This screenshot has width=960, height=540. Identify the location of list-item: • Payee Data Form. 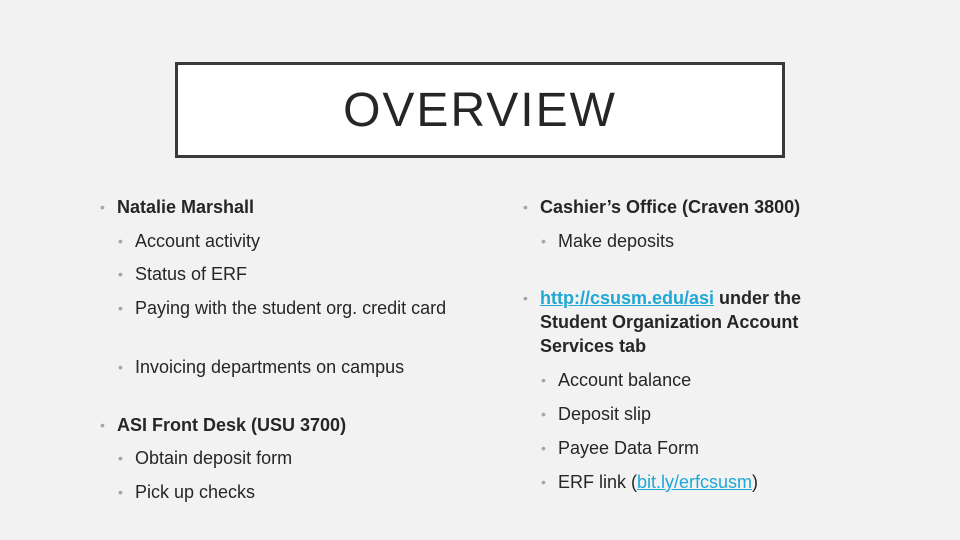
(620, 448).